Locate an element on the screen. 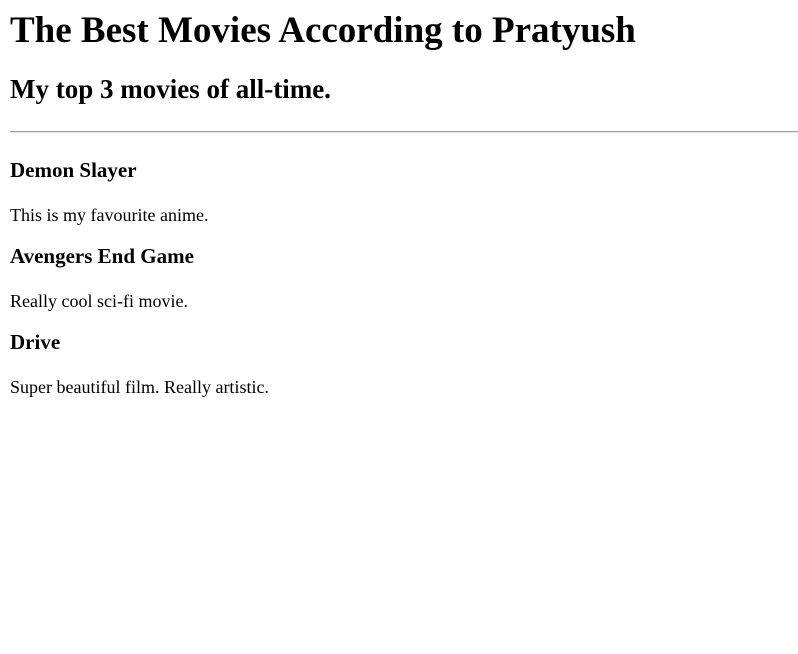 Image resolution: width=798 pixels, height=654 pixels. movie-description: This is my favourite anime. is located at coordinates (109, 215).